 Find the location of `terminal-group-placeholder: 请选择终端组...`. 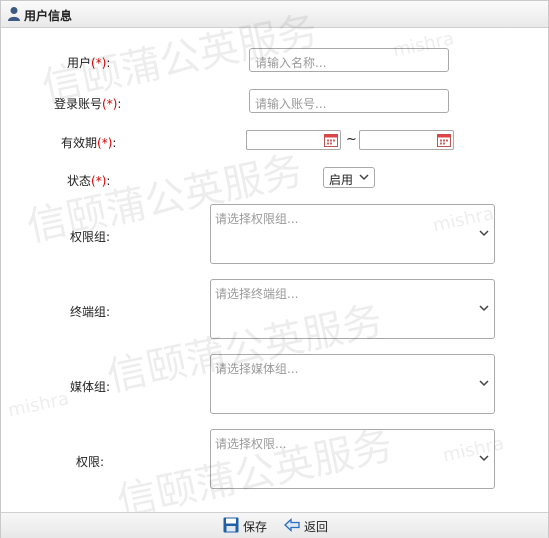

terminal-group-placeholder: 请选择终端组... is located at coordinates (257, 294).